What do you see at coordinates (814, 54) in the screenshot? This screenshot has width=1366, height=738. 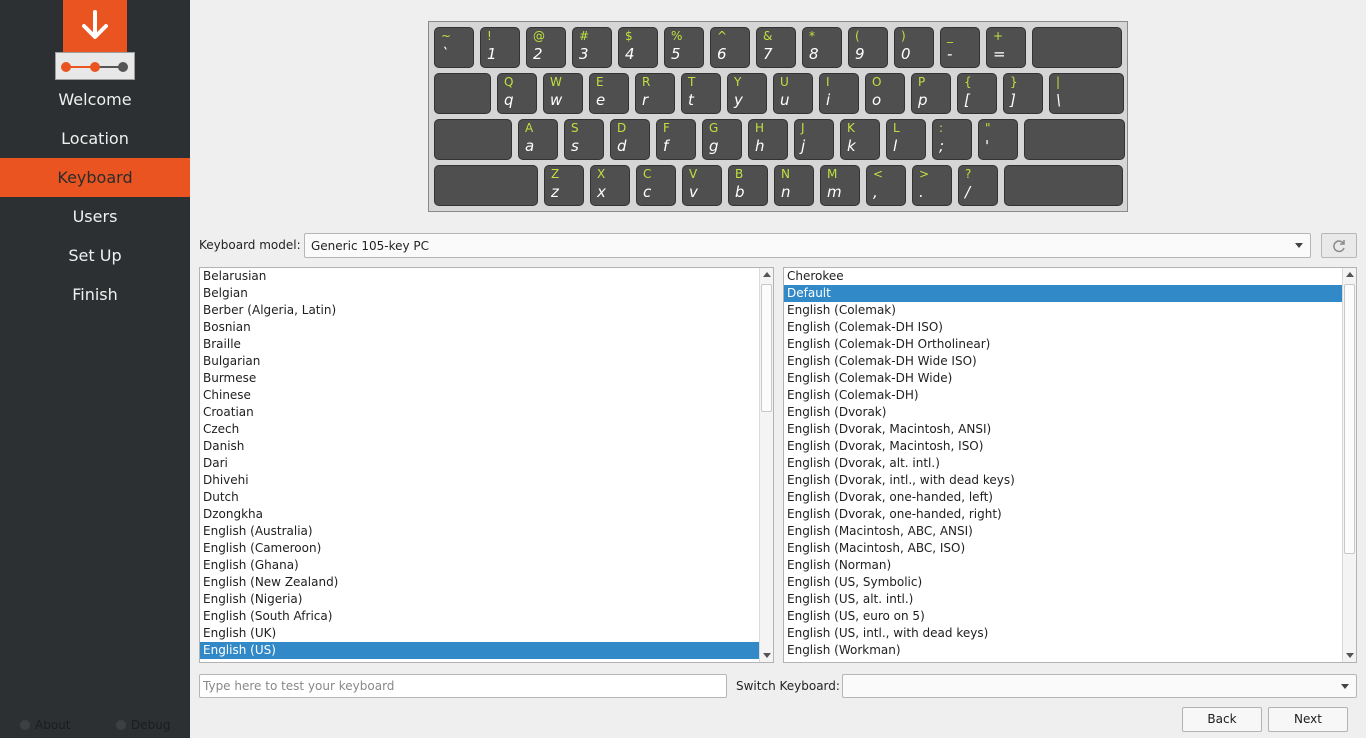 I see `key-base-label: 8` at bounding box center [814, 54].